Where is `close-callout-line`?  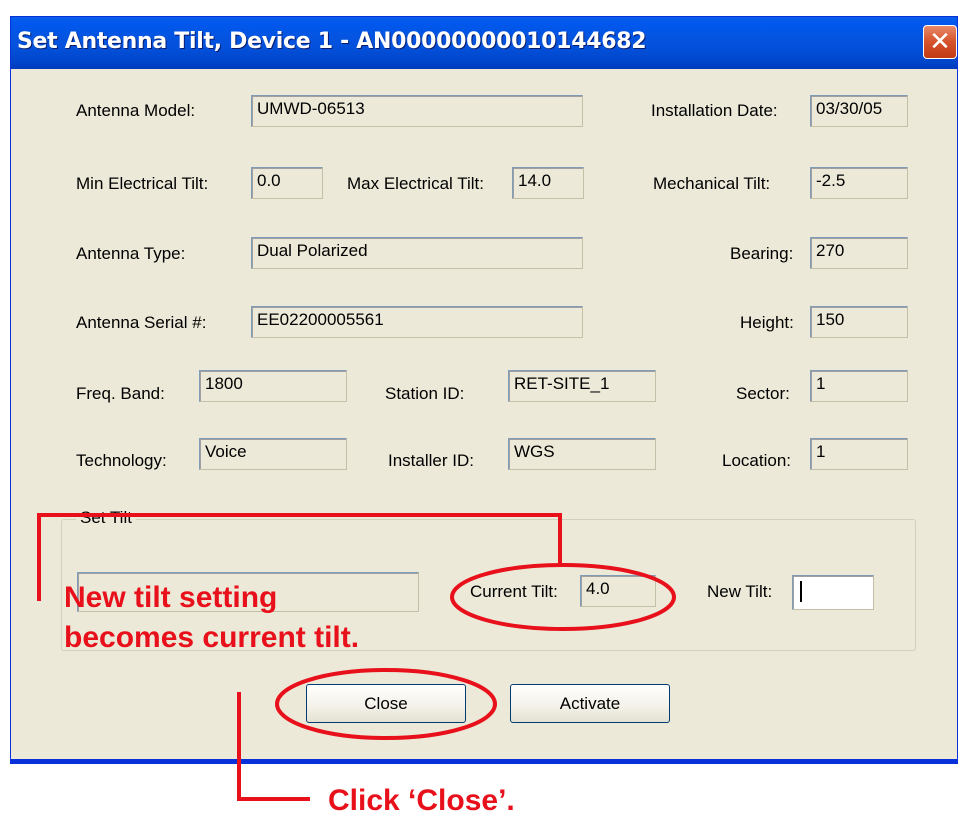 close-callout-line is located at coordinates (273, 746).